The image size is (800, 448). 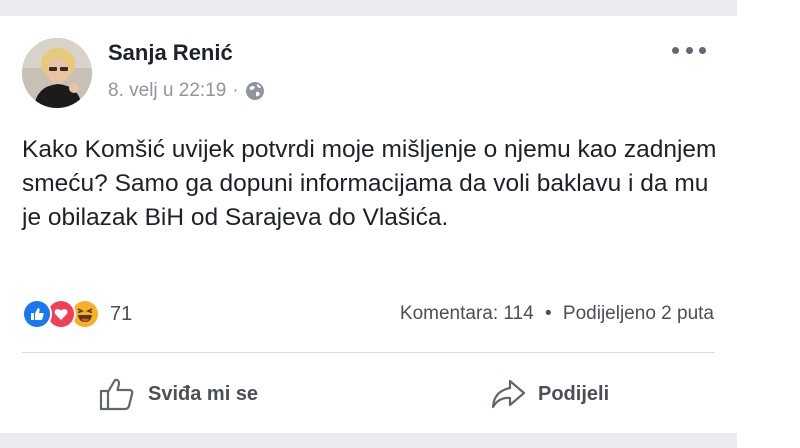 What do you see at coordinates (574, 393) in the screenshot?
I see `share-button-label: Podijeli` at bounding box center [574, 393].